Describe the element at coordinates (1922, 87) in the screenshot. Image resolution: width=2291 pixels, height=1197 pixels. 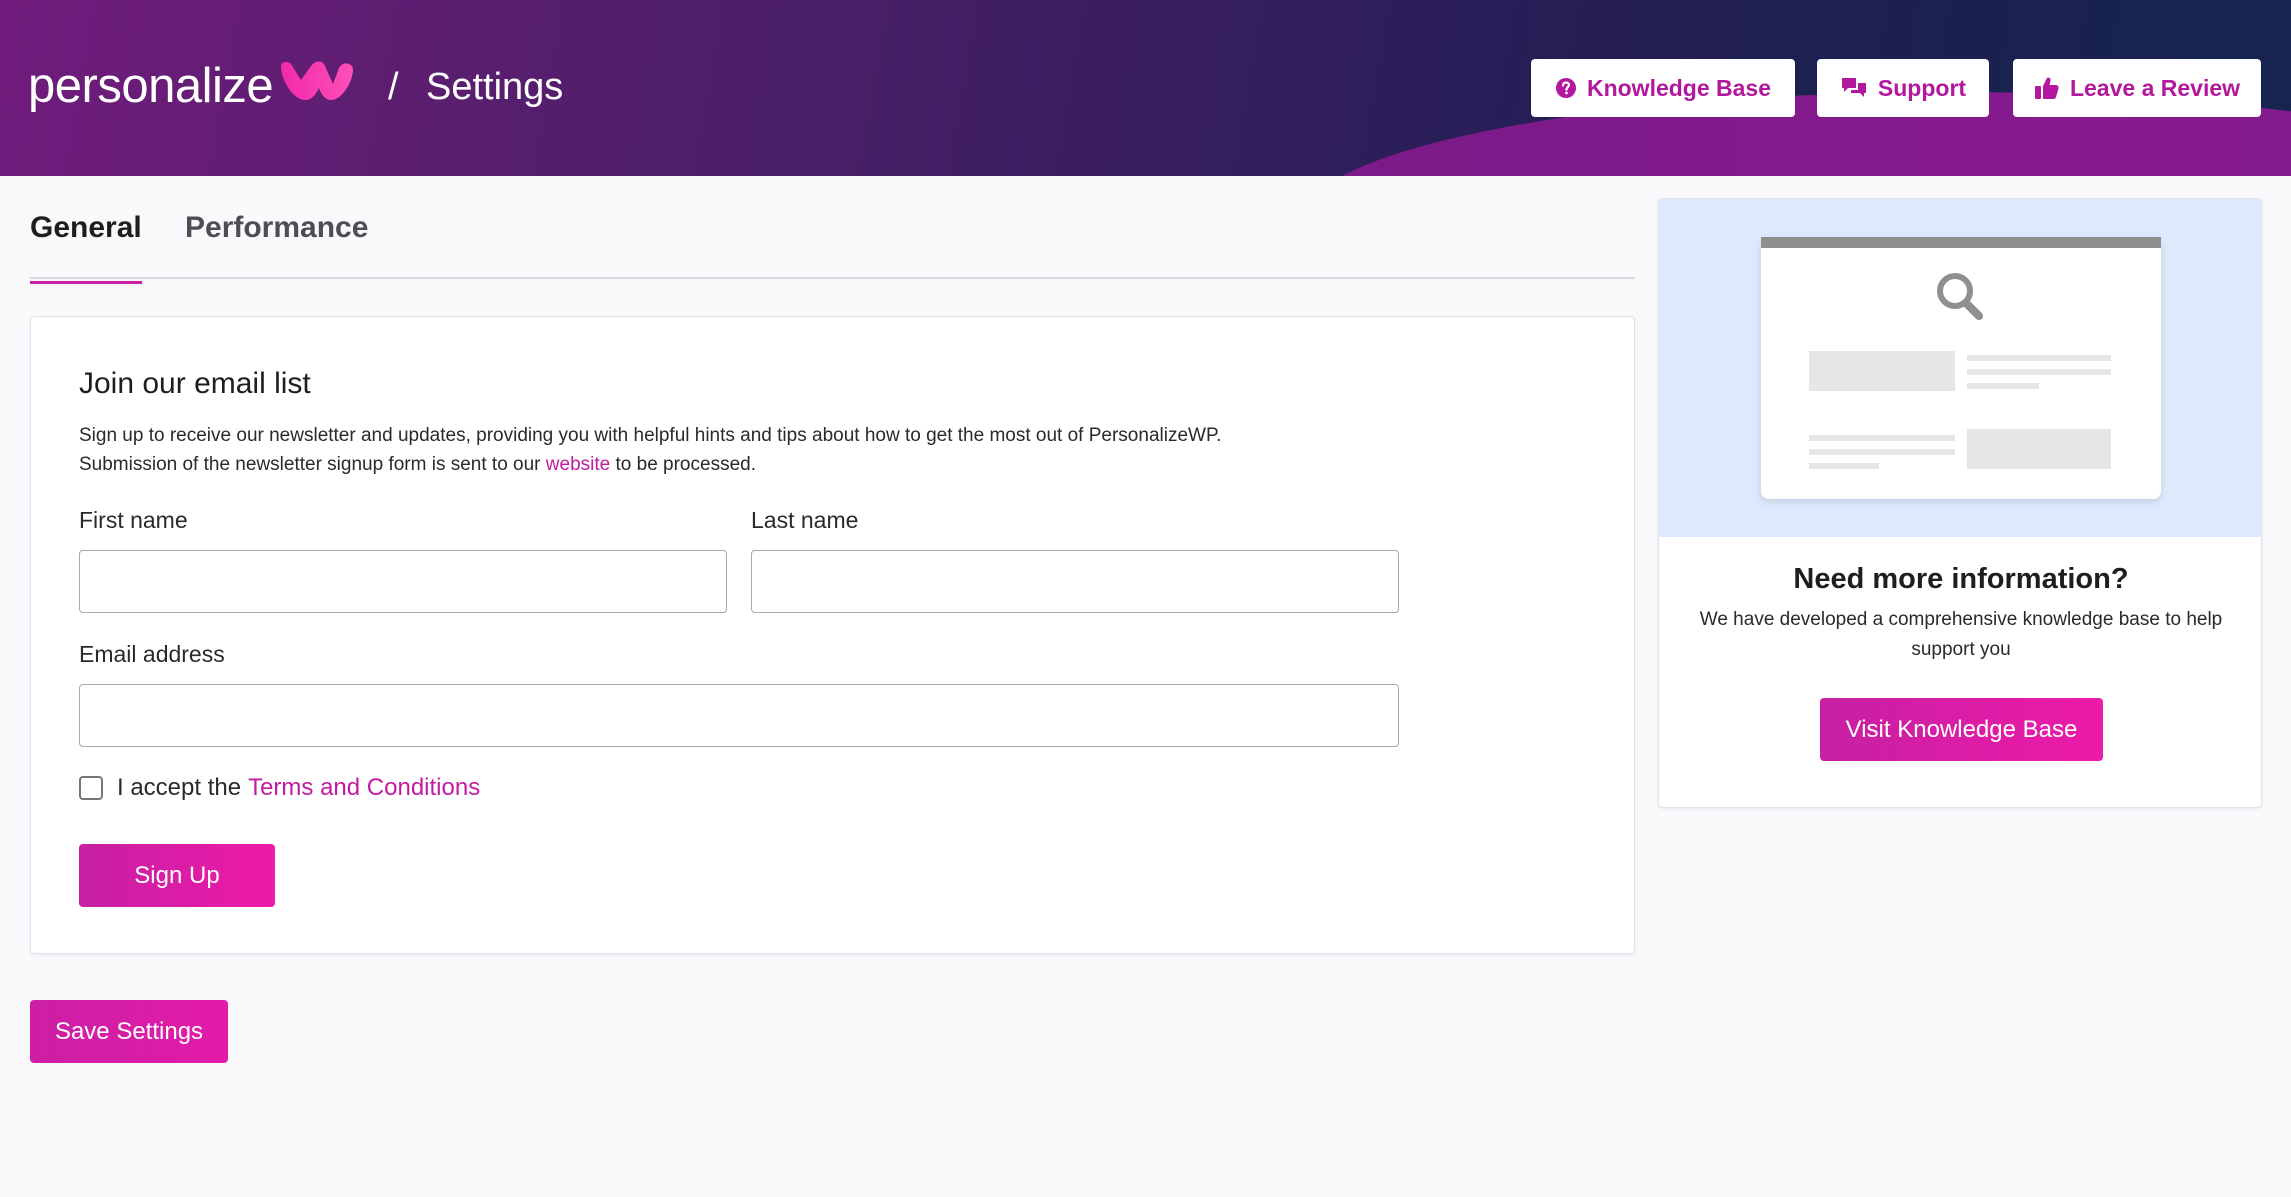
I see `support-button-label: Support` at that location.